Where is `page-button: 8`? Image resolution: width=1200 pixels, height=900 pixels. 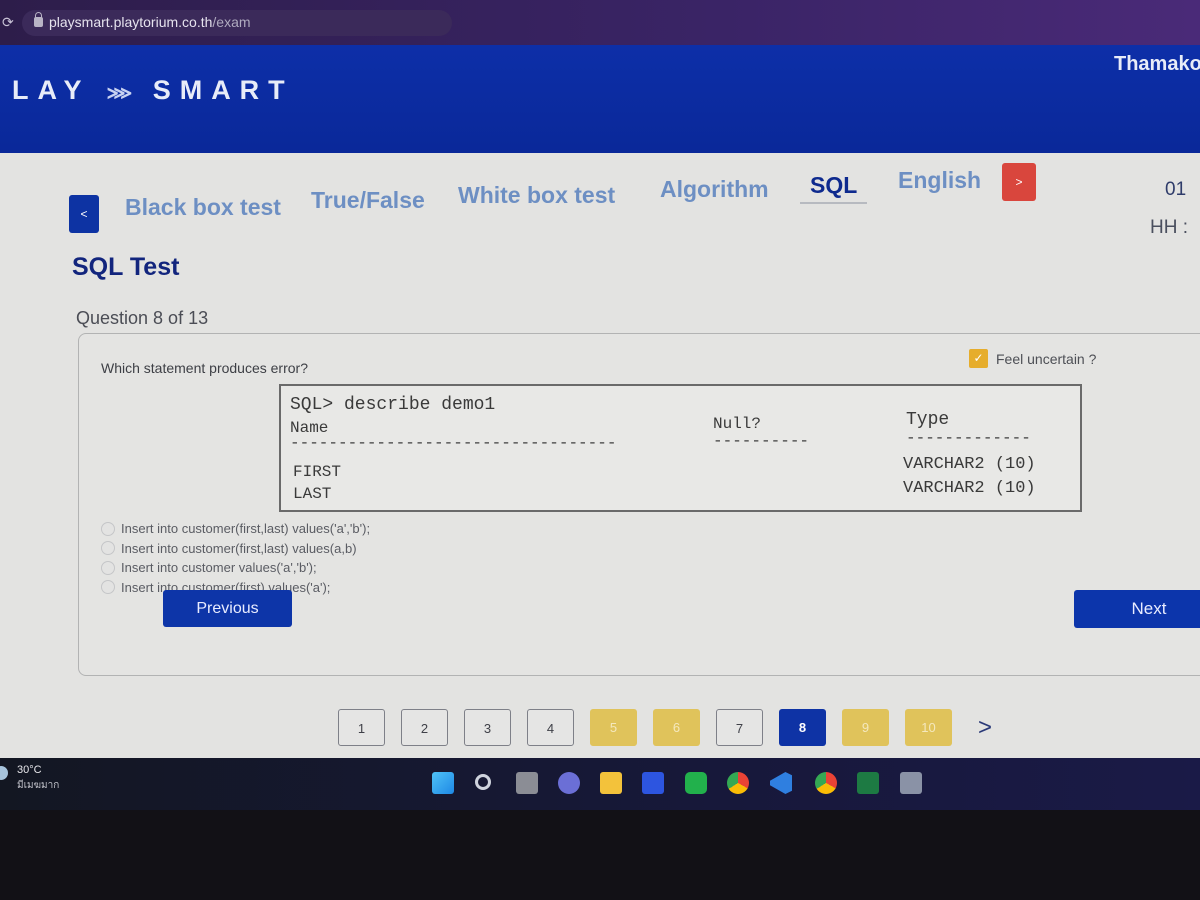 page-button: 8 is located at coordinates (802, 727).